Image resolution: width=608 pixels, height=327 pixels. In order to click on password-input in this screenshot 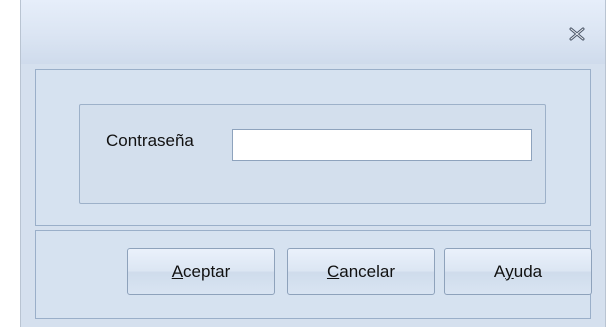, I will do `click(382, 145)`.